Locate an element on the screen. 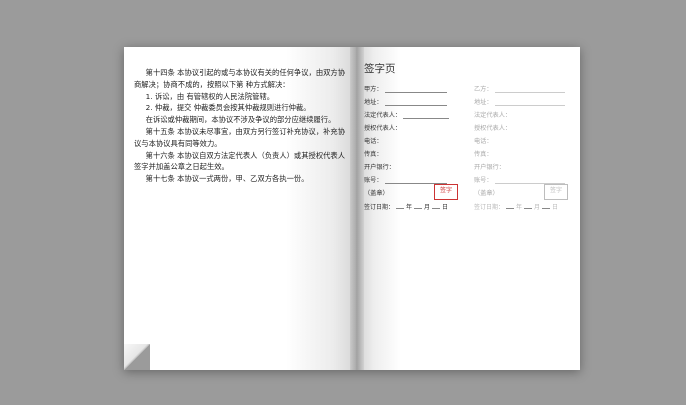  party-a-legal-rep-field: 法定代表人： is located at coordinates (407, 114).